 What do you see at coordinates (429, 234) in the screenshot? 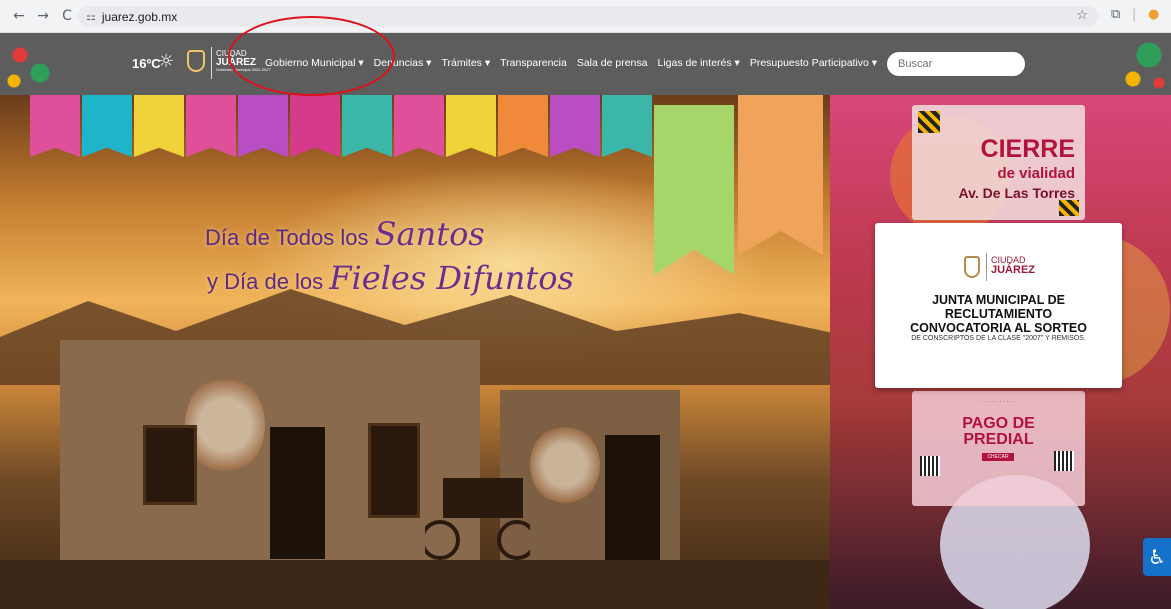
I see `hero-title-line-1-script: Santos` at bounding box center [429, 234].